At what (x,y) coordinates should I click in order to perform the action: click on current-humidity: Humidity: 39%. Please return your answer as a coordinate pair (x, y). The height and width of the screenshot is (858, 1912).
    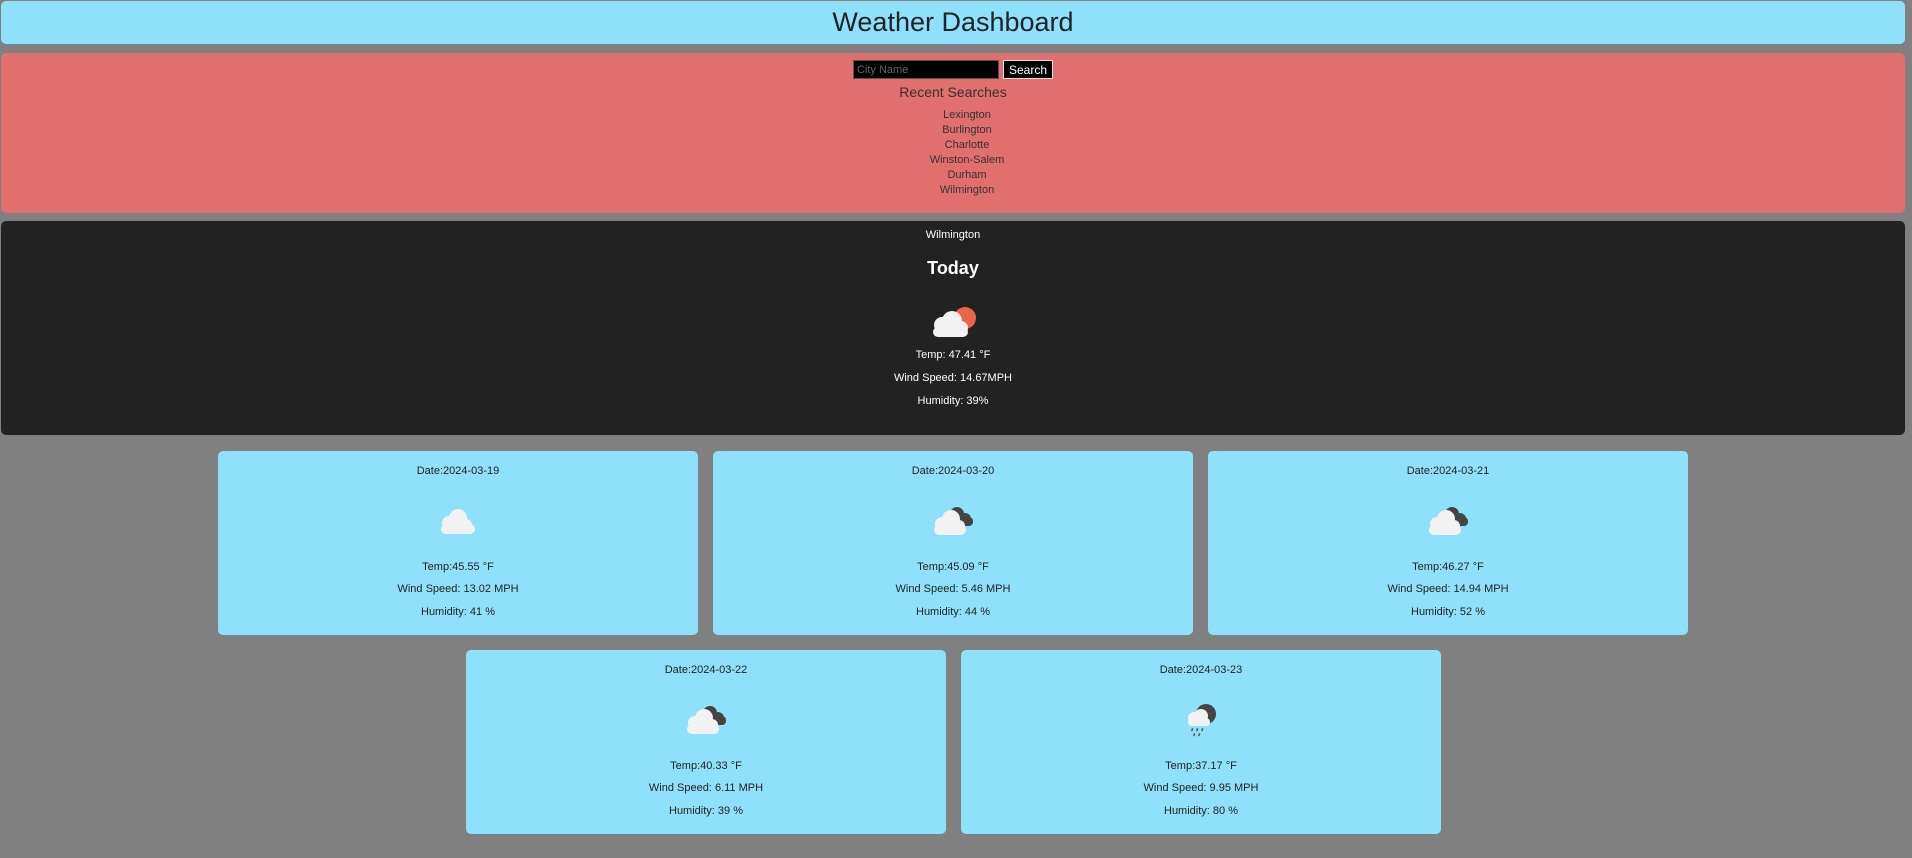
    Looking at the image, I should click on (953, 401).